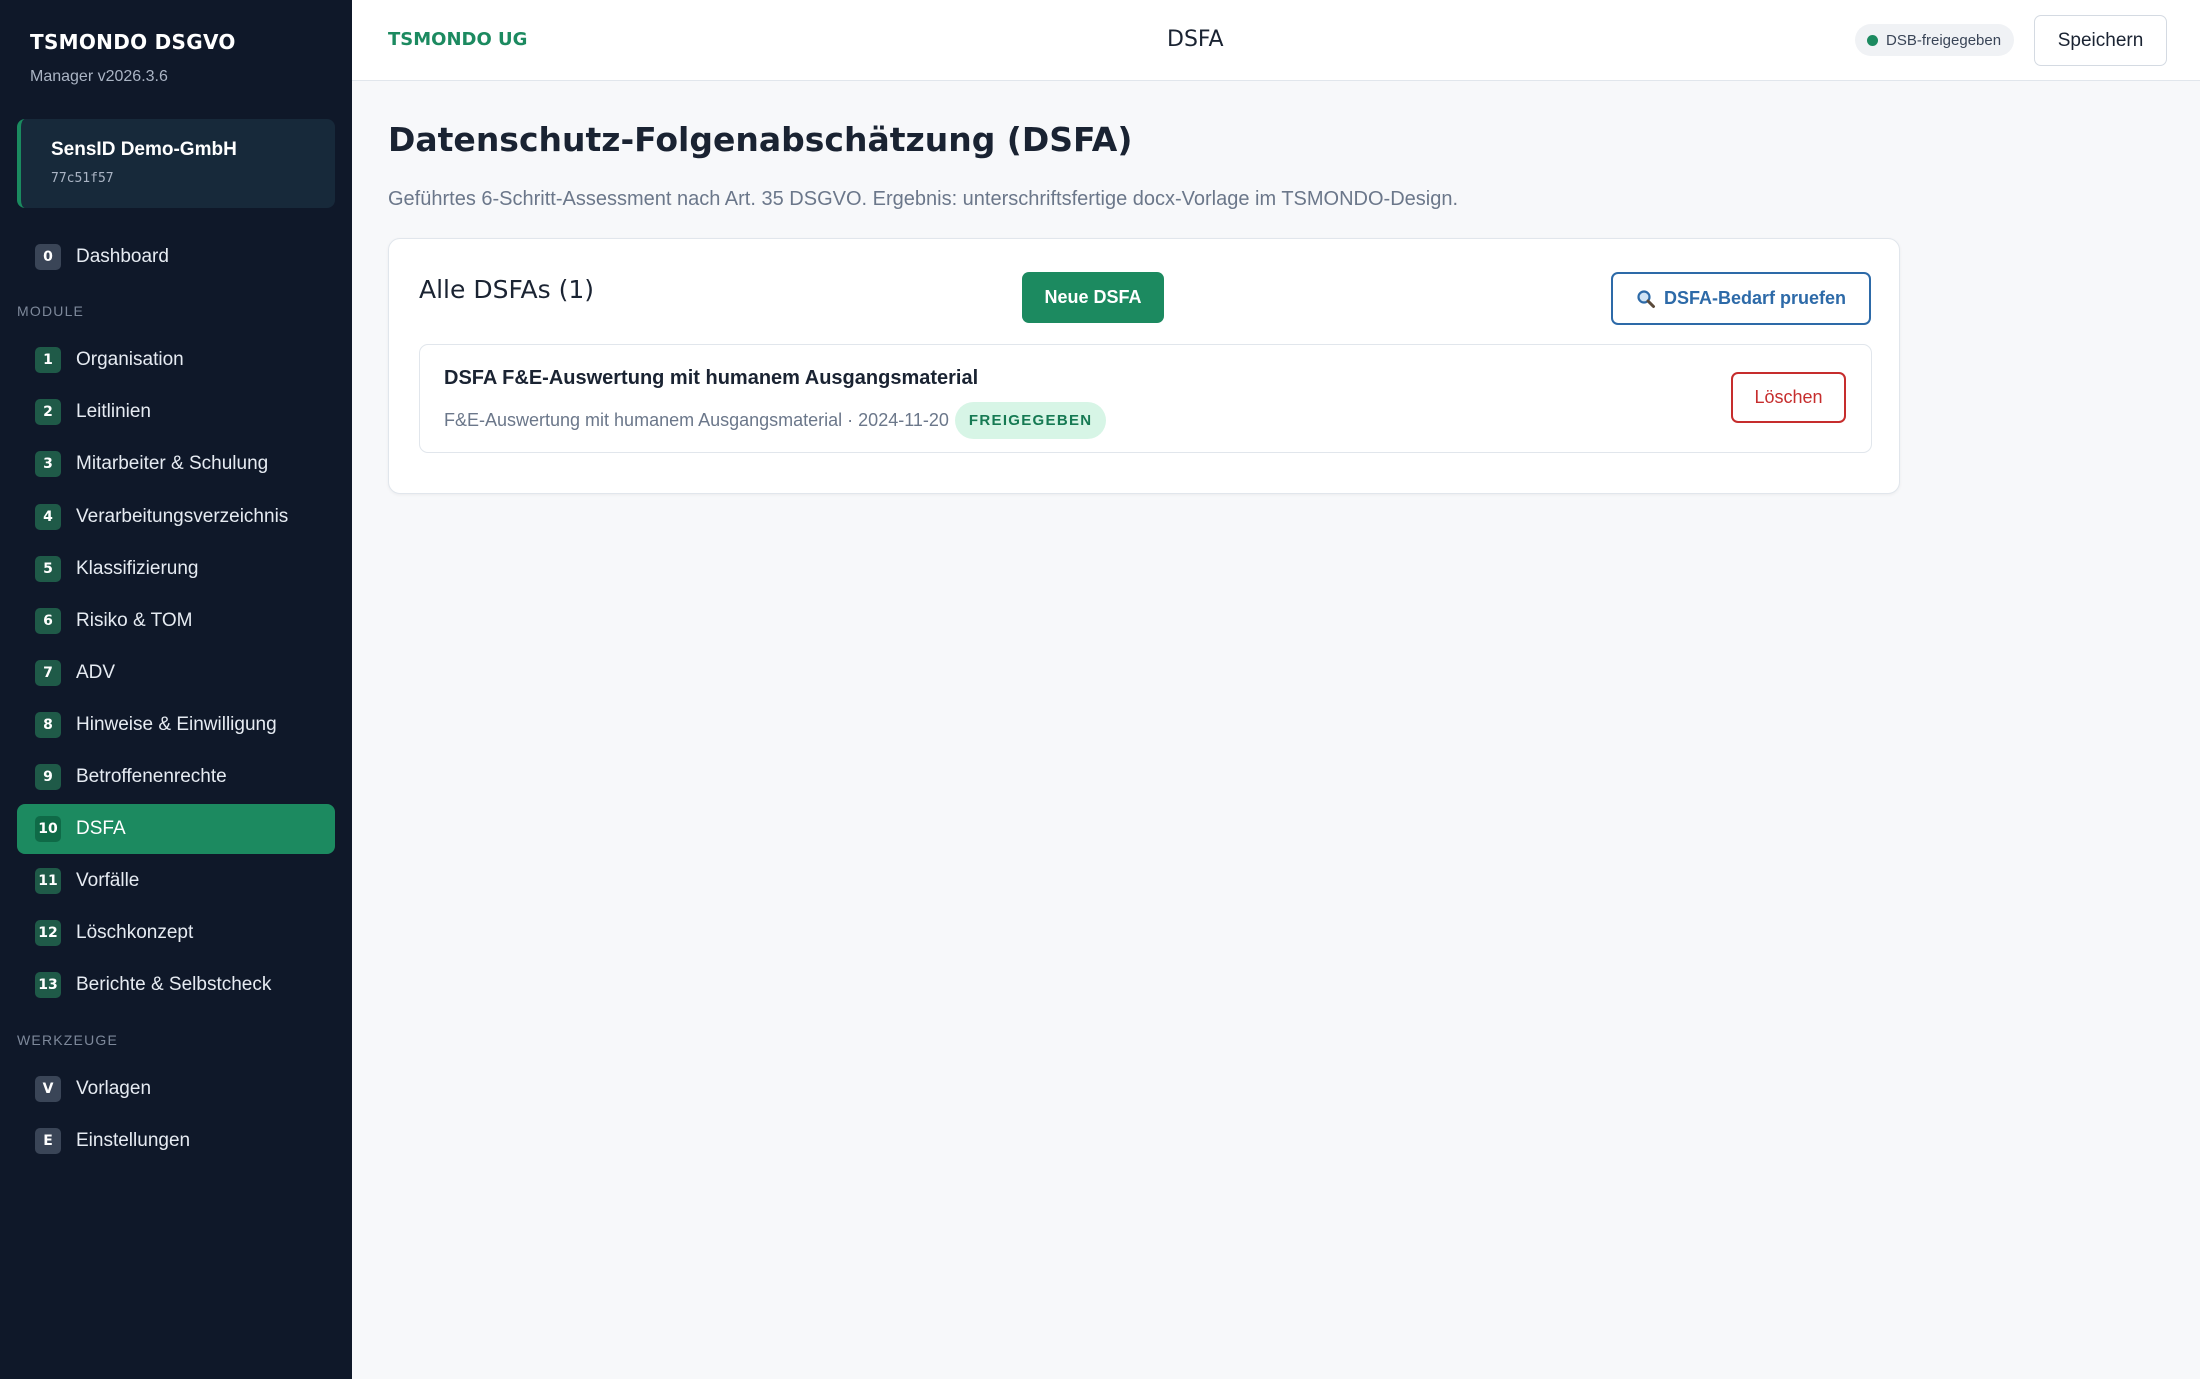 This screenshot has width=2200, height=1379. I want to click on sidebar-item-label: Berichte & Selbstcheck, so click(174, 984).